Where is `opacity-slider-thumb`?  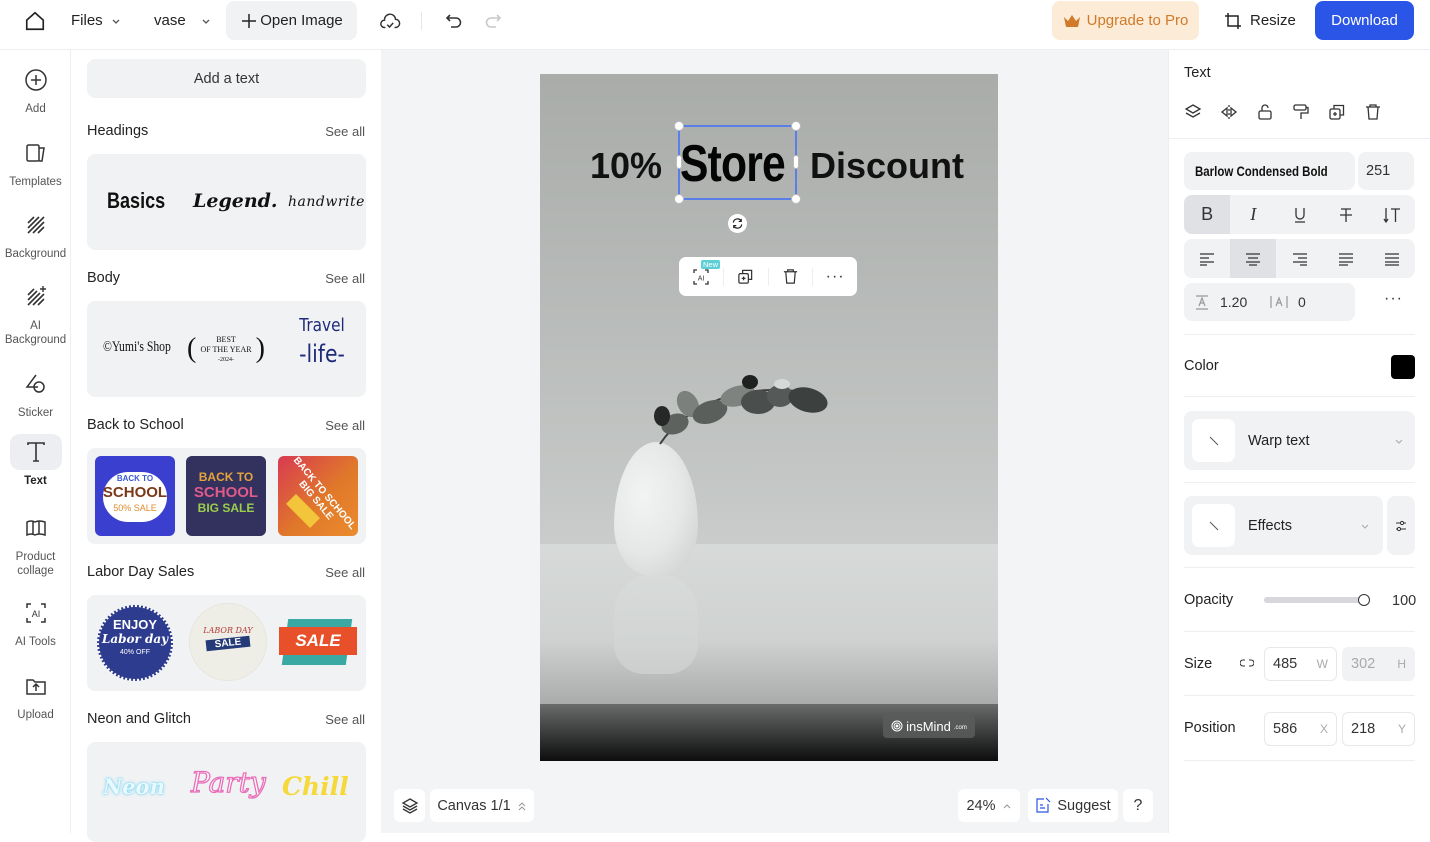 opacity-slider-thumb is located at coordinates (1364, 600).